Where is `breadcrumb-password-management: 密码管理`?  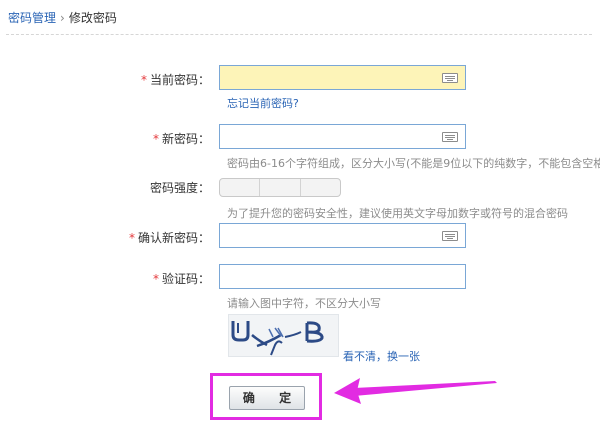 breadcrumb-password-management: 密码管理 is located at coordinates (32, 18).